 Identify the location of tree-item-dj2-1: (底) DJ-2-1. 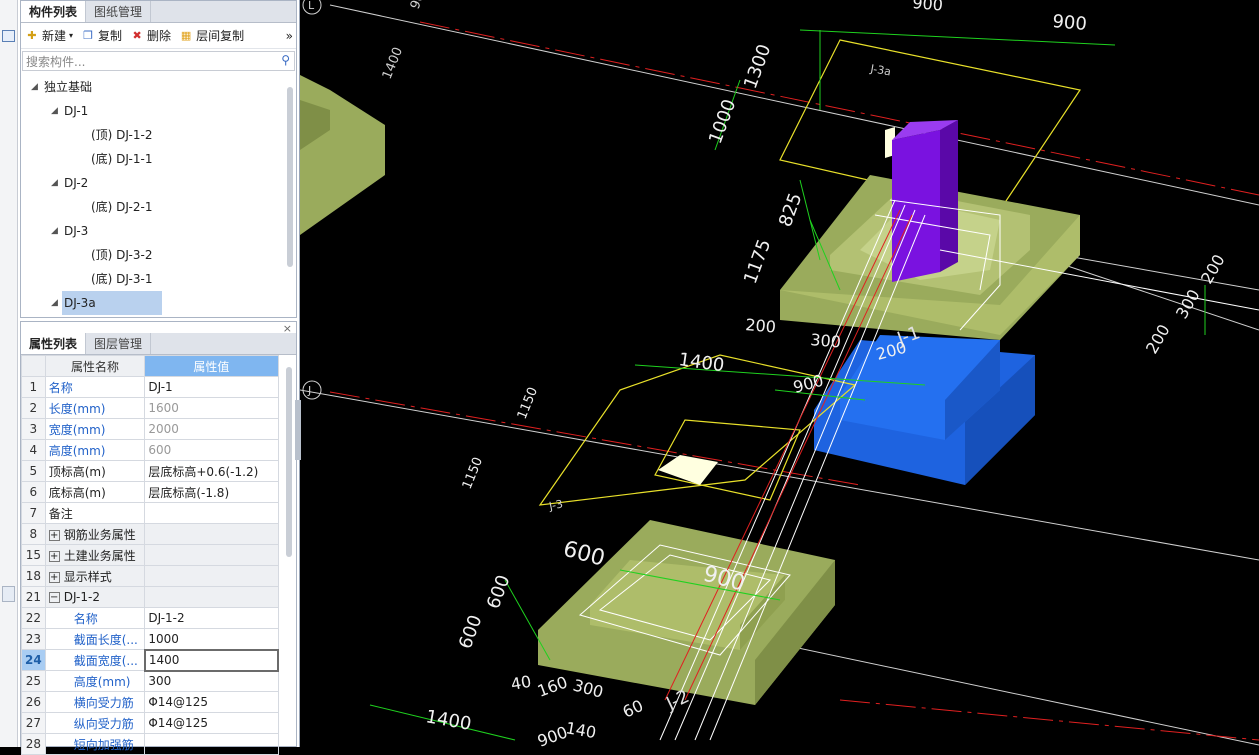
(158, 207).